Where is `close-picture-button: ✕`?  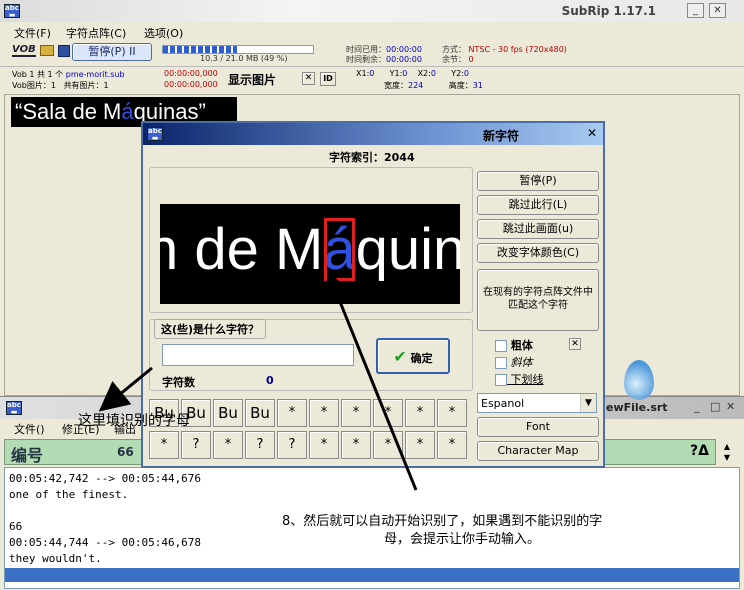 close-picture-button: ✕ is located at coordinates (308, 78).